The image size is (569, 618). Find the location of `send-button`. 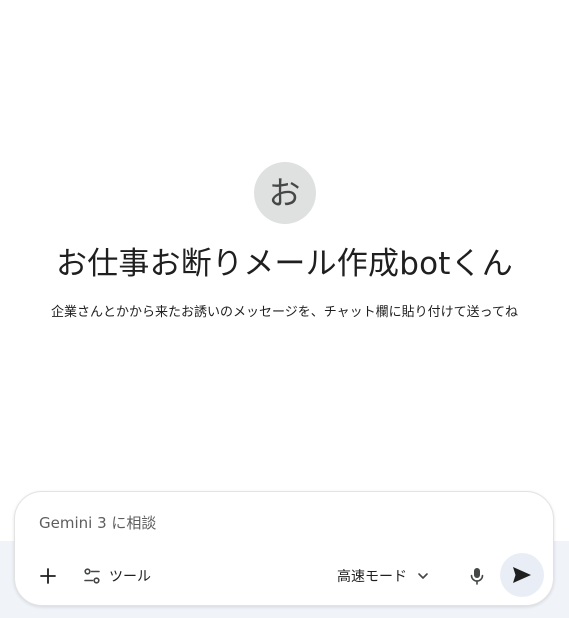

send-button is located at coordinates (522, 575).